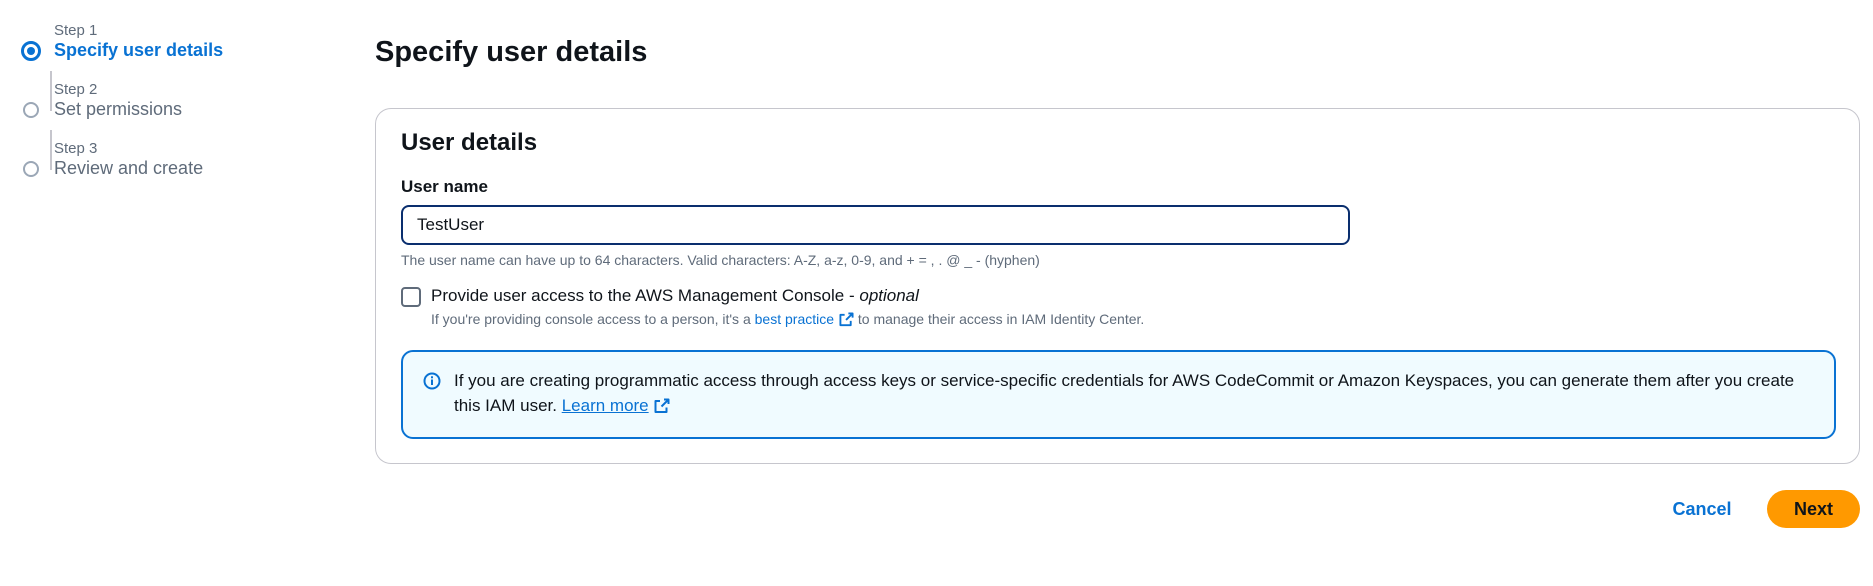 The width and height of the screenshot is (1873, 586). What do you see at coordinates (31, 51) in the screenshot?
I see `step-active-icon` at bounding box center [31, 51].